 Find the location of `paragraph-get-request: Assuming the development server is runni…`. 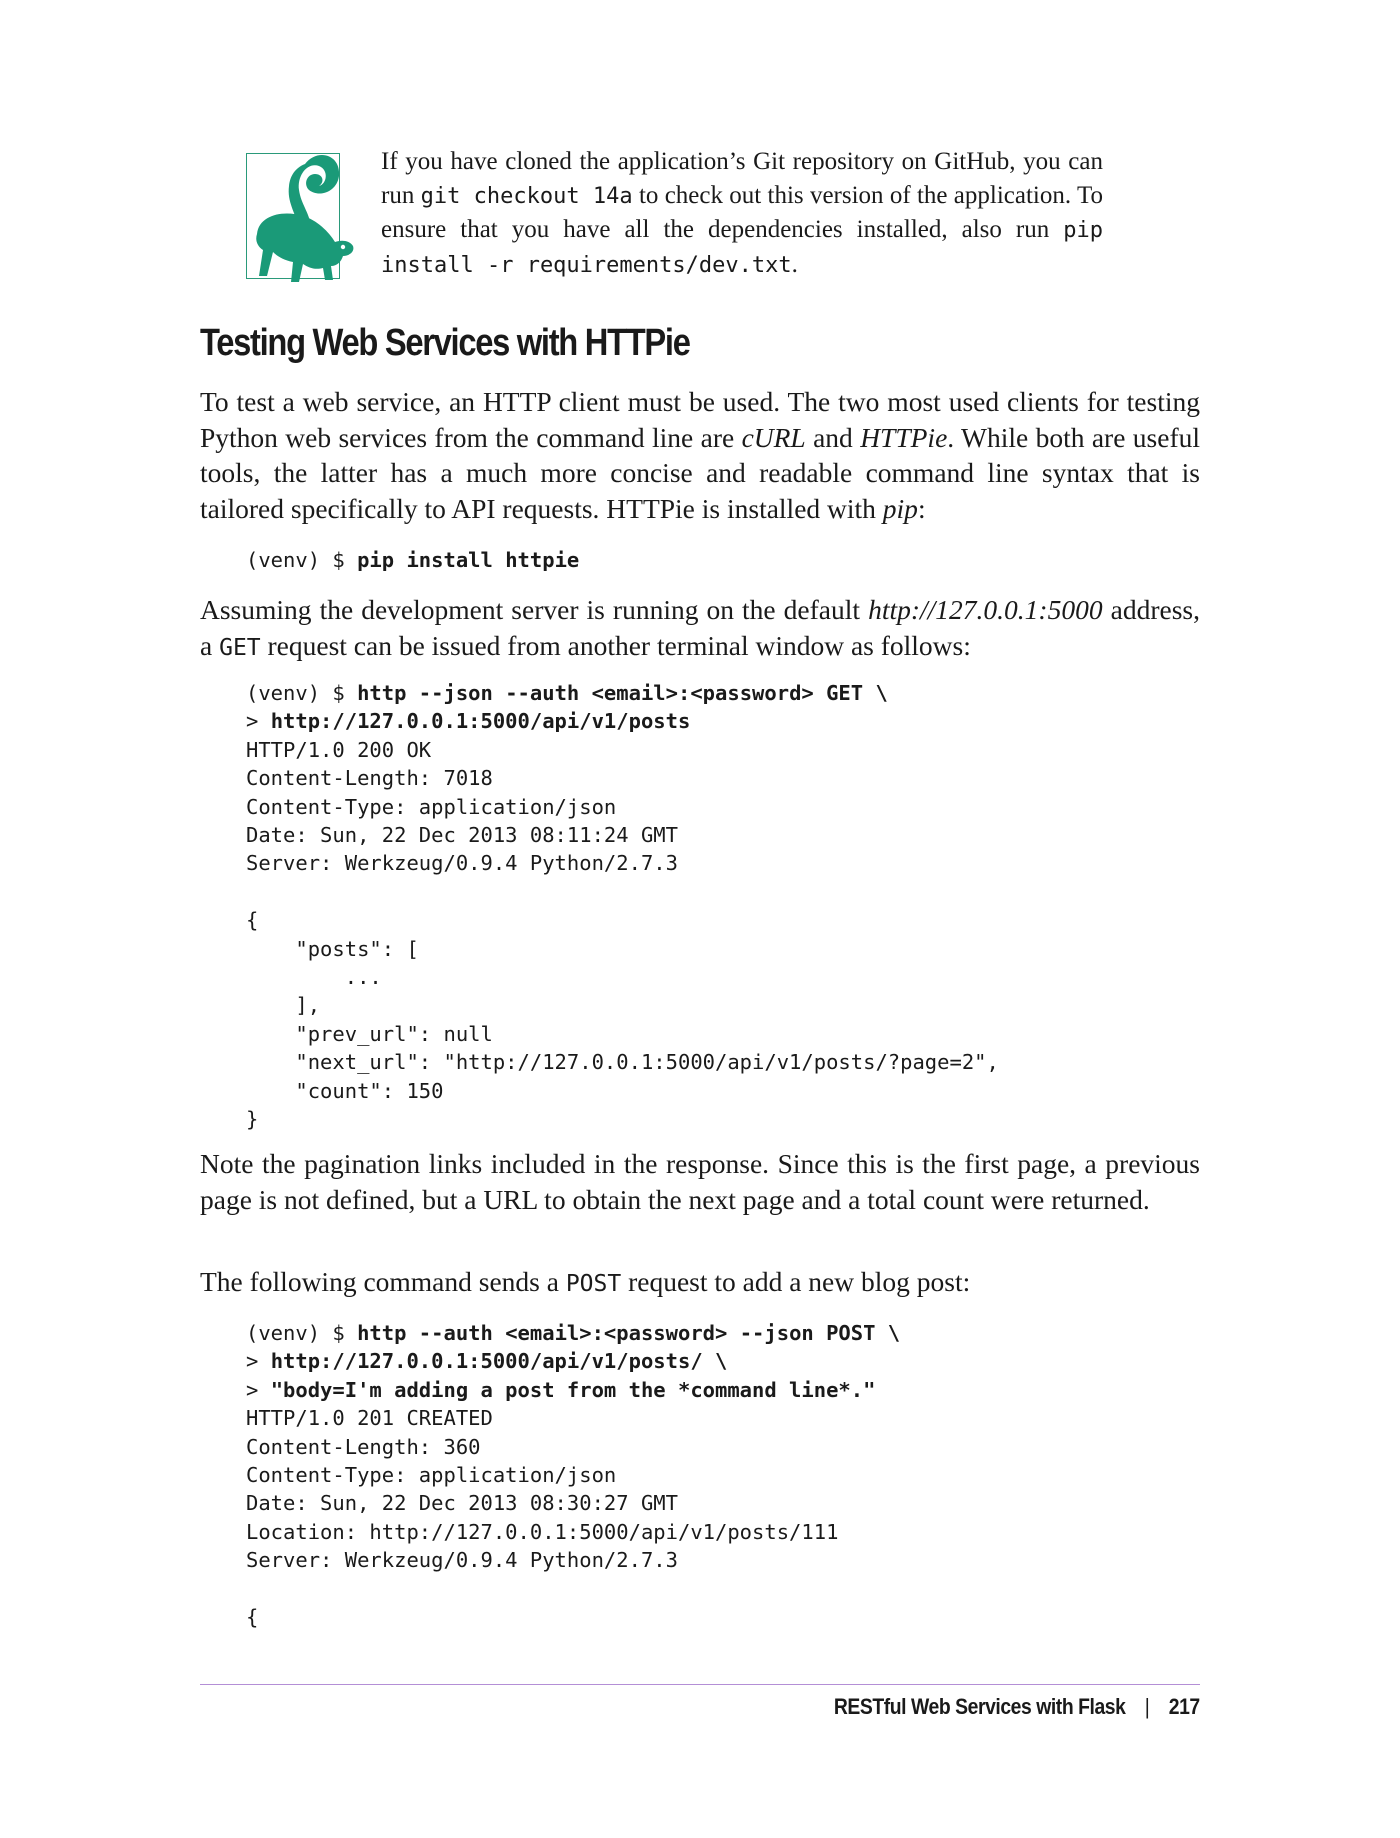

paragraph-get-request: Assuming the development server is runni… is located at coordinates (700, 629).